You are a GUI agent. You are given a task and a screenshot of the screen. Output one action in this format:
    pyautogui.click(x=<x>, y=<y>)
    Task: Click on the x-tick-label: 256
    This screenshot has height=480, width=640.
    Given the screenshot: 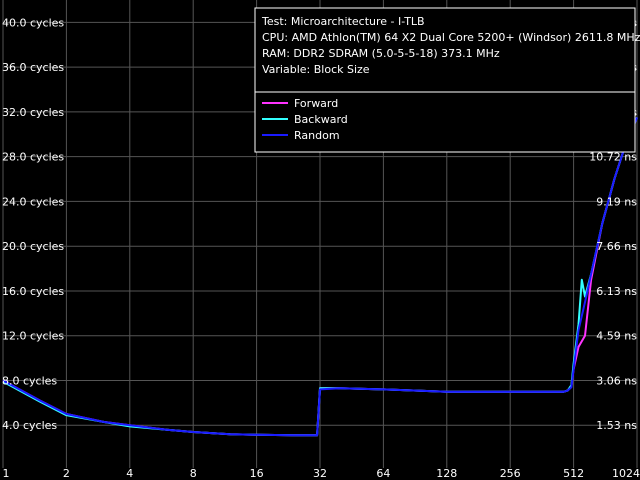 What is the action you would take?
    pyautogui.click(x=510, y=473)
    